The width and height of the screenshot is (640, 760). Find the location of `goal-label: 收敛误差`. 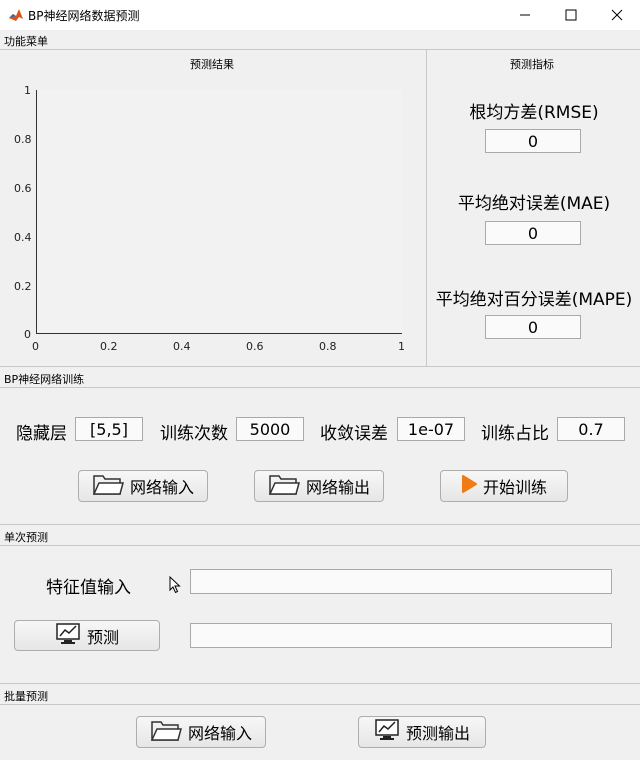

goal-label: 收敛误差 is located at coordinates (354, 434).